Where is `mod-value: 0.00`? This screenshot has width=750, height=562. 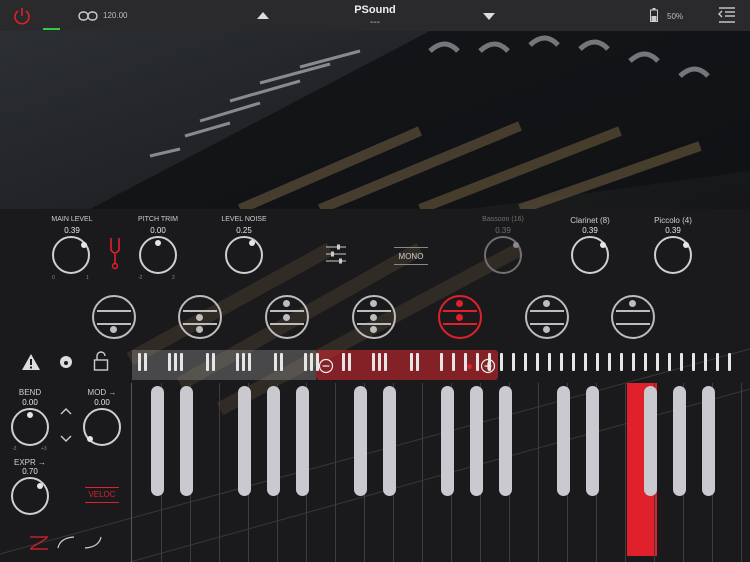 mod-value: 0.00 is located at coordinates (102, 402).